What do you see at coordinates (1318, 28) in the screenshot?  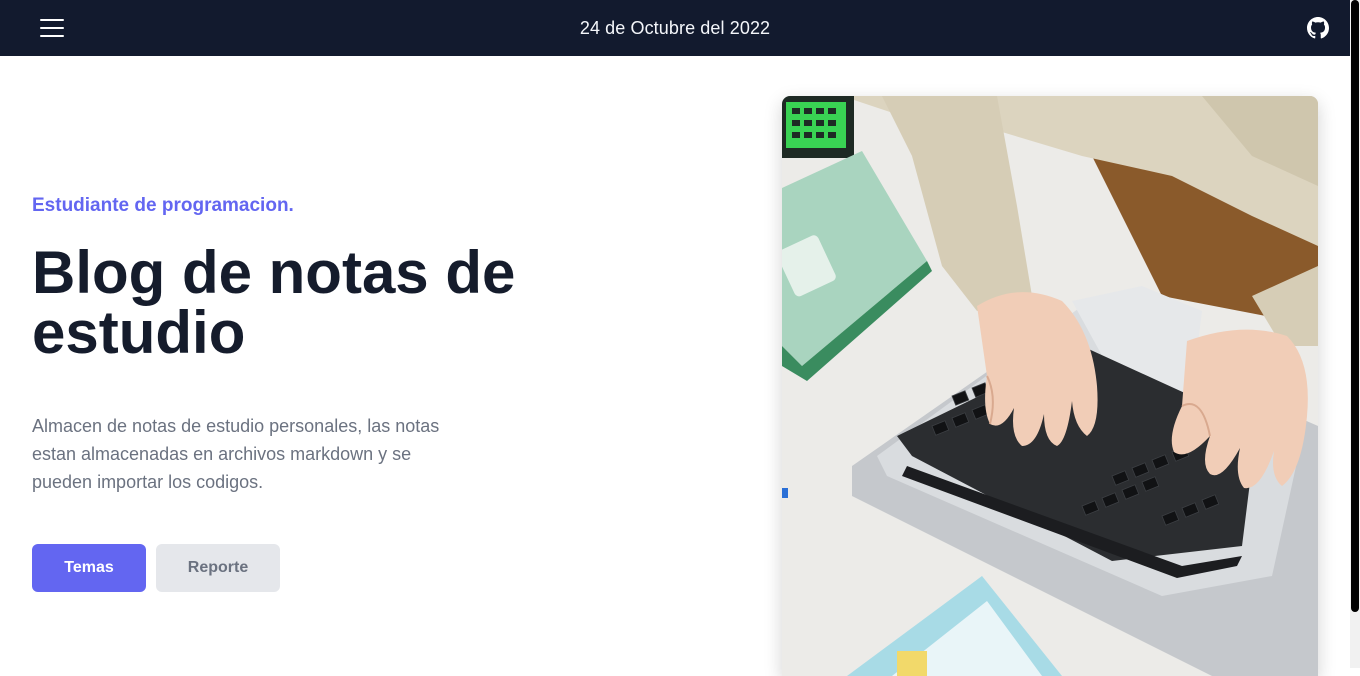 I see `github-icon` at bounding box center [1318, 28].